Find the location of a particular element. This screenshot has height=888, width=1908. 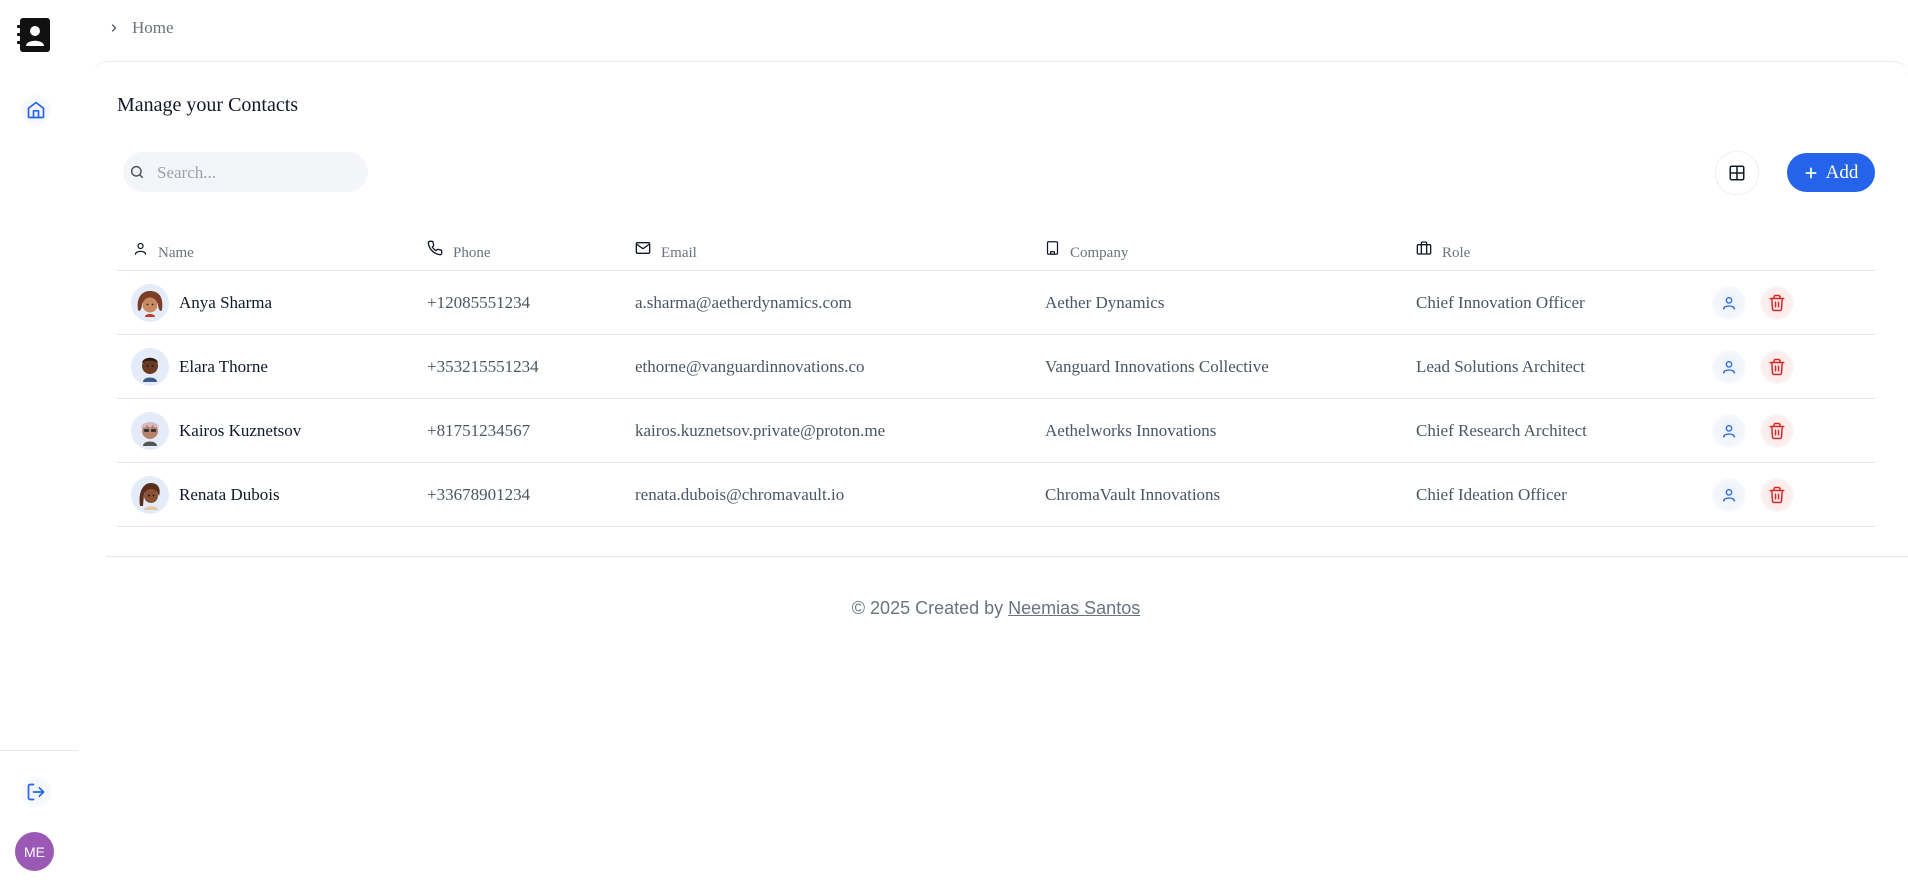

home-icon is located at coordinates (36, 110).